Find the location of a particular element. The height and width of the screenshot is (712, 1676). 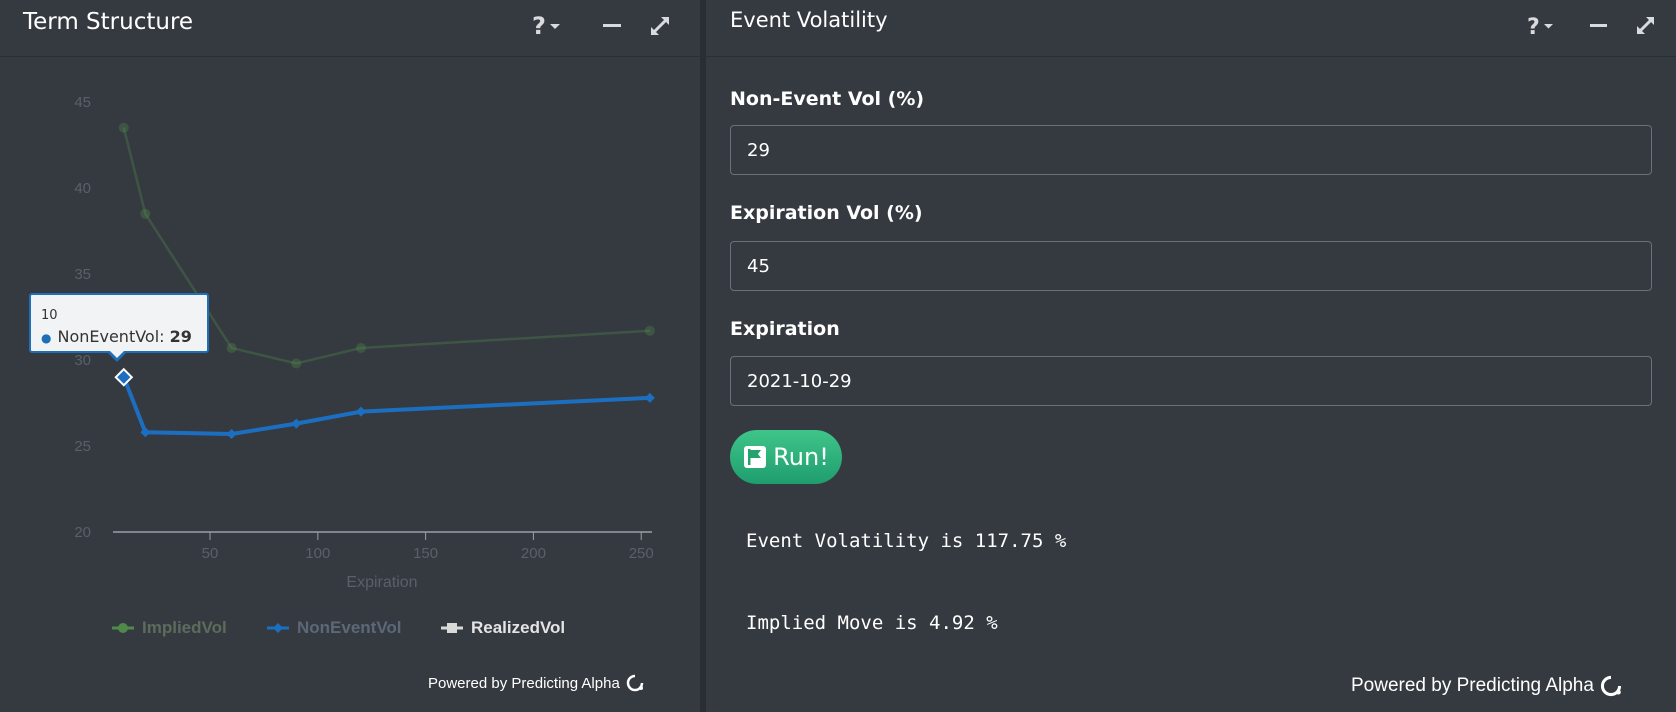

chart-tooltip: 10 ● NonEventVol: 29 is located at coordinates (119, 323).